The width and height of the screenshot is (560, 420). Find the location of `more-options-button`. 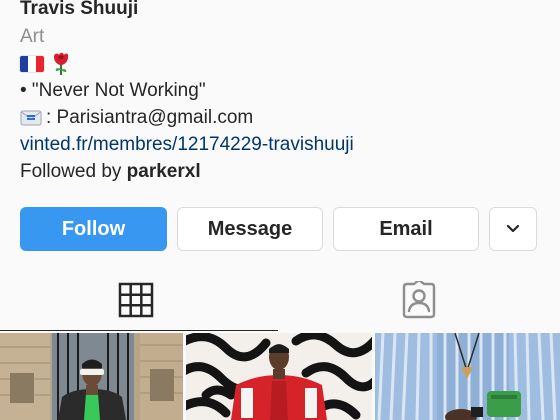

more-options-button is located at coordinates (513, 229).